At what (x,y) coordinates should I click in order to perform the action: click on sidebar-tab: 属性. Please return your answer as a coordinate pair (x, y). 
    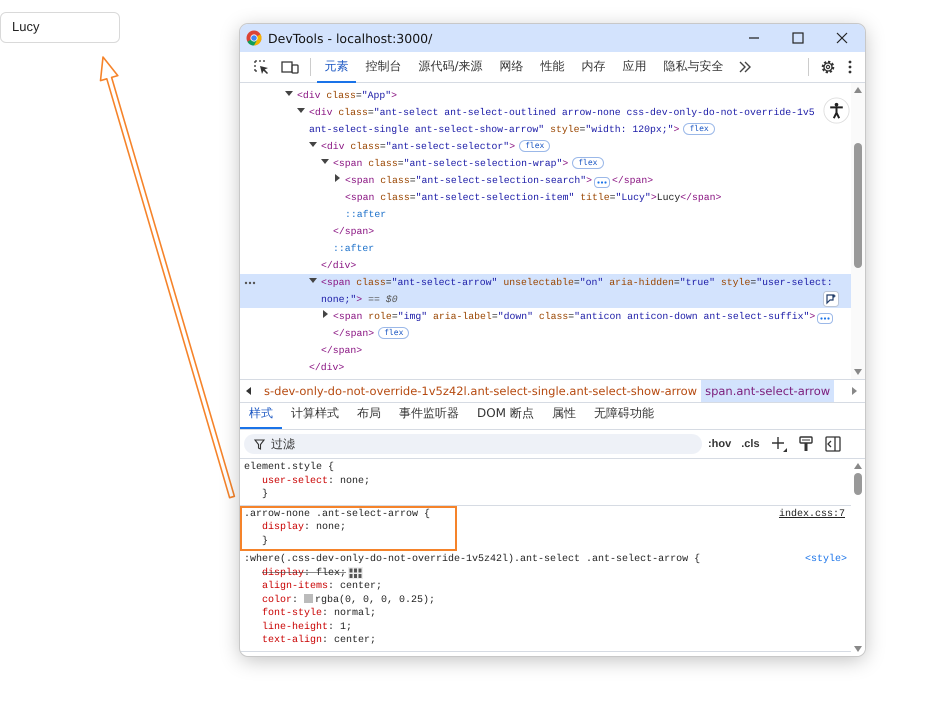
    Looking at the image, I should click on (563, 415).